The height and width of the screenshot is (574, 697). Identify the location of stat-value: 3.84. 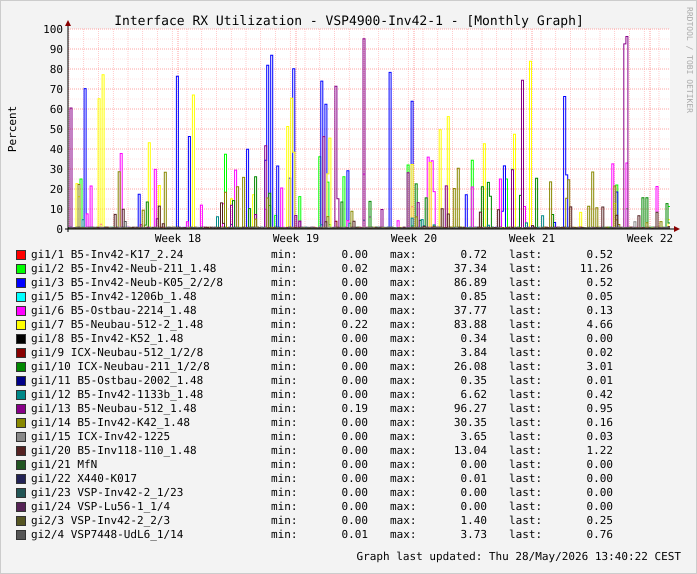
(473, 352).